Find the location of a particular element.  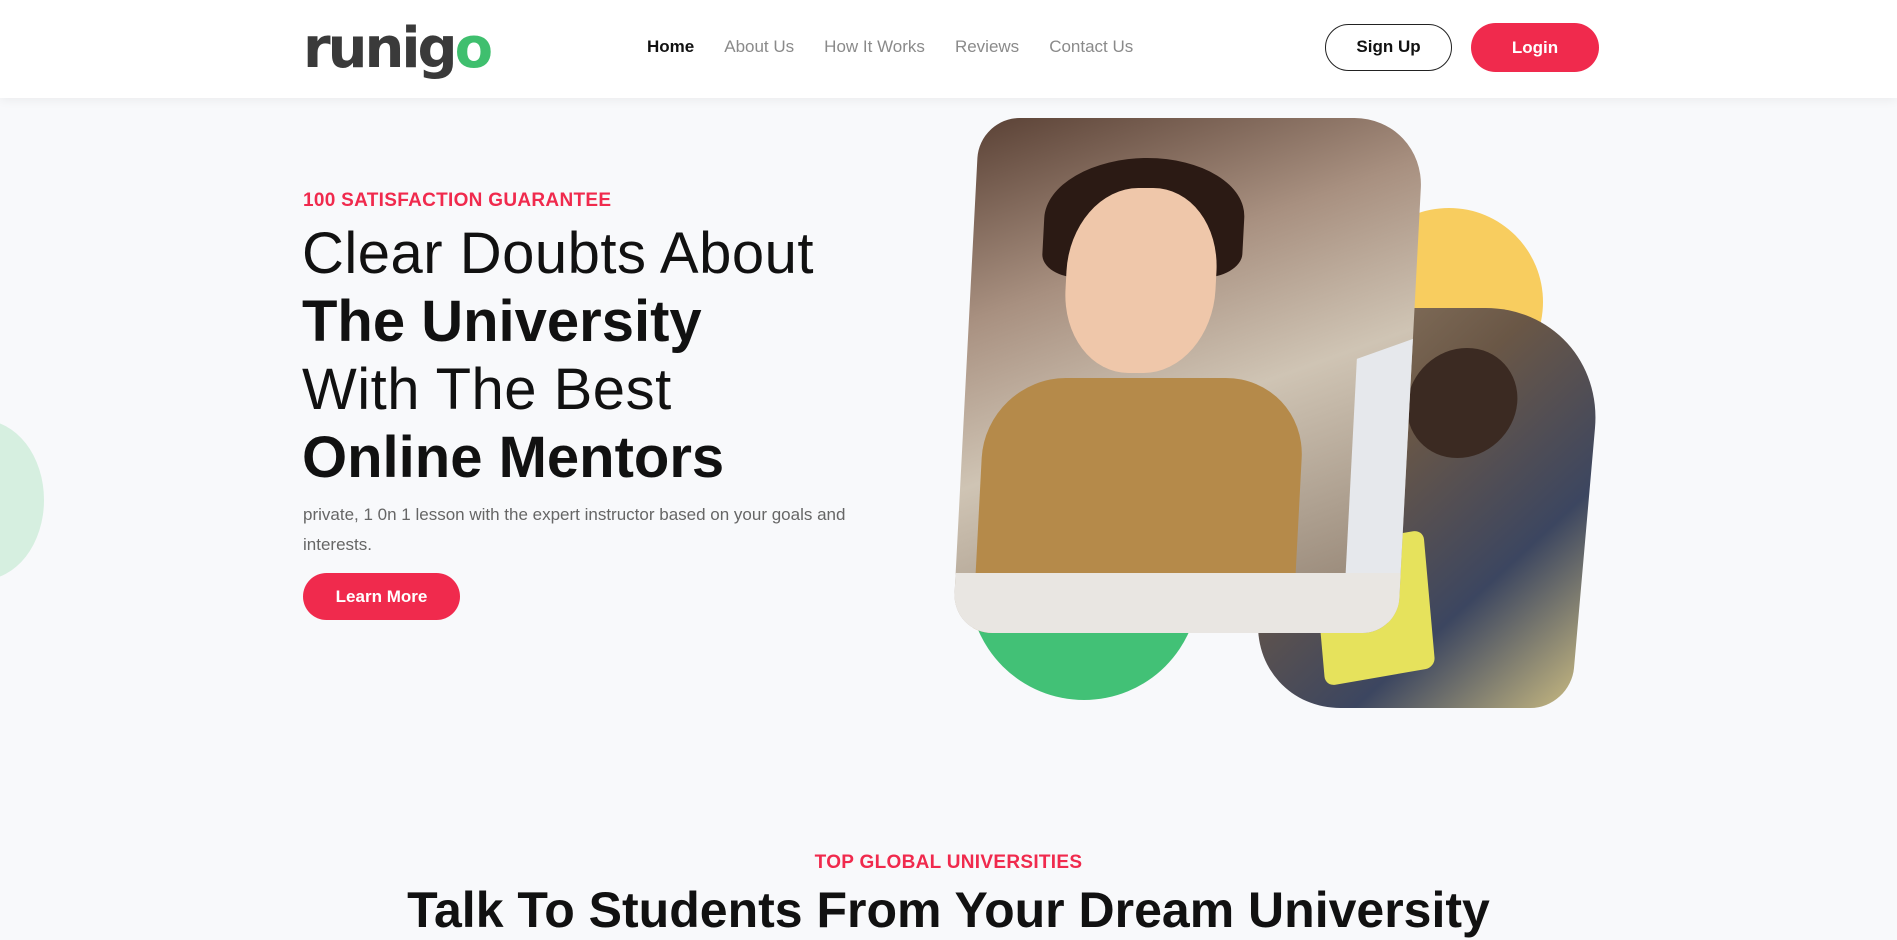

nav-about-us: About Us is located at coordinates (759, 47).